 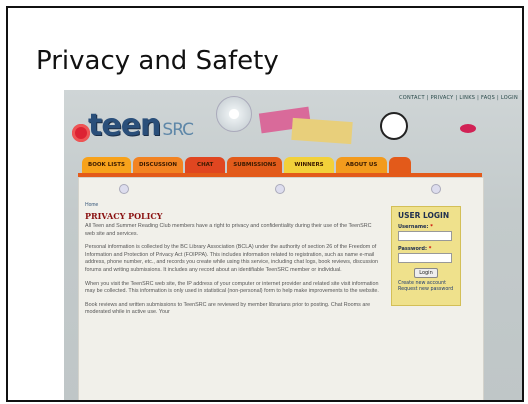 I want to click on password-label-text: Password:, so click(x=412, y=249).